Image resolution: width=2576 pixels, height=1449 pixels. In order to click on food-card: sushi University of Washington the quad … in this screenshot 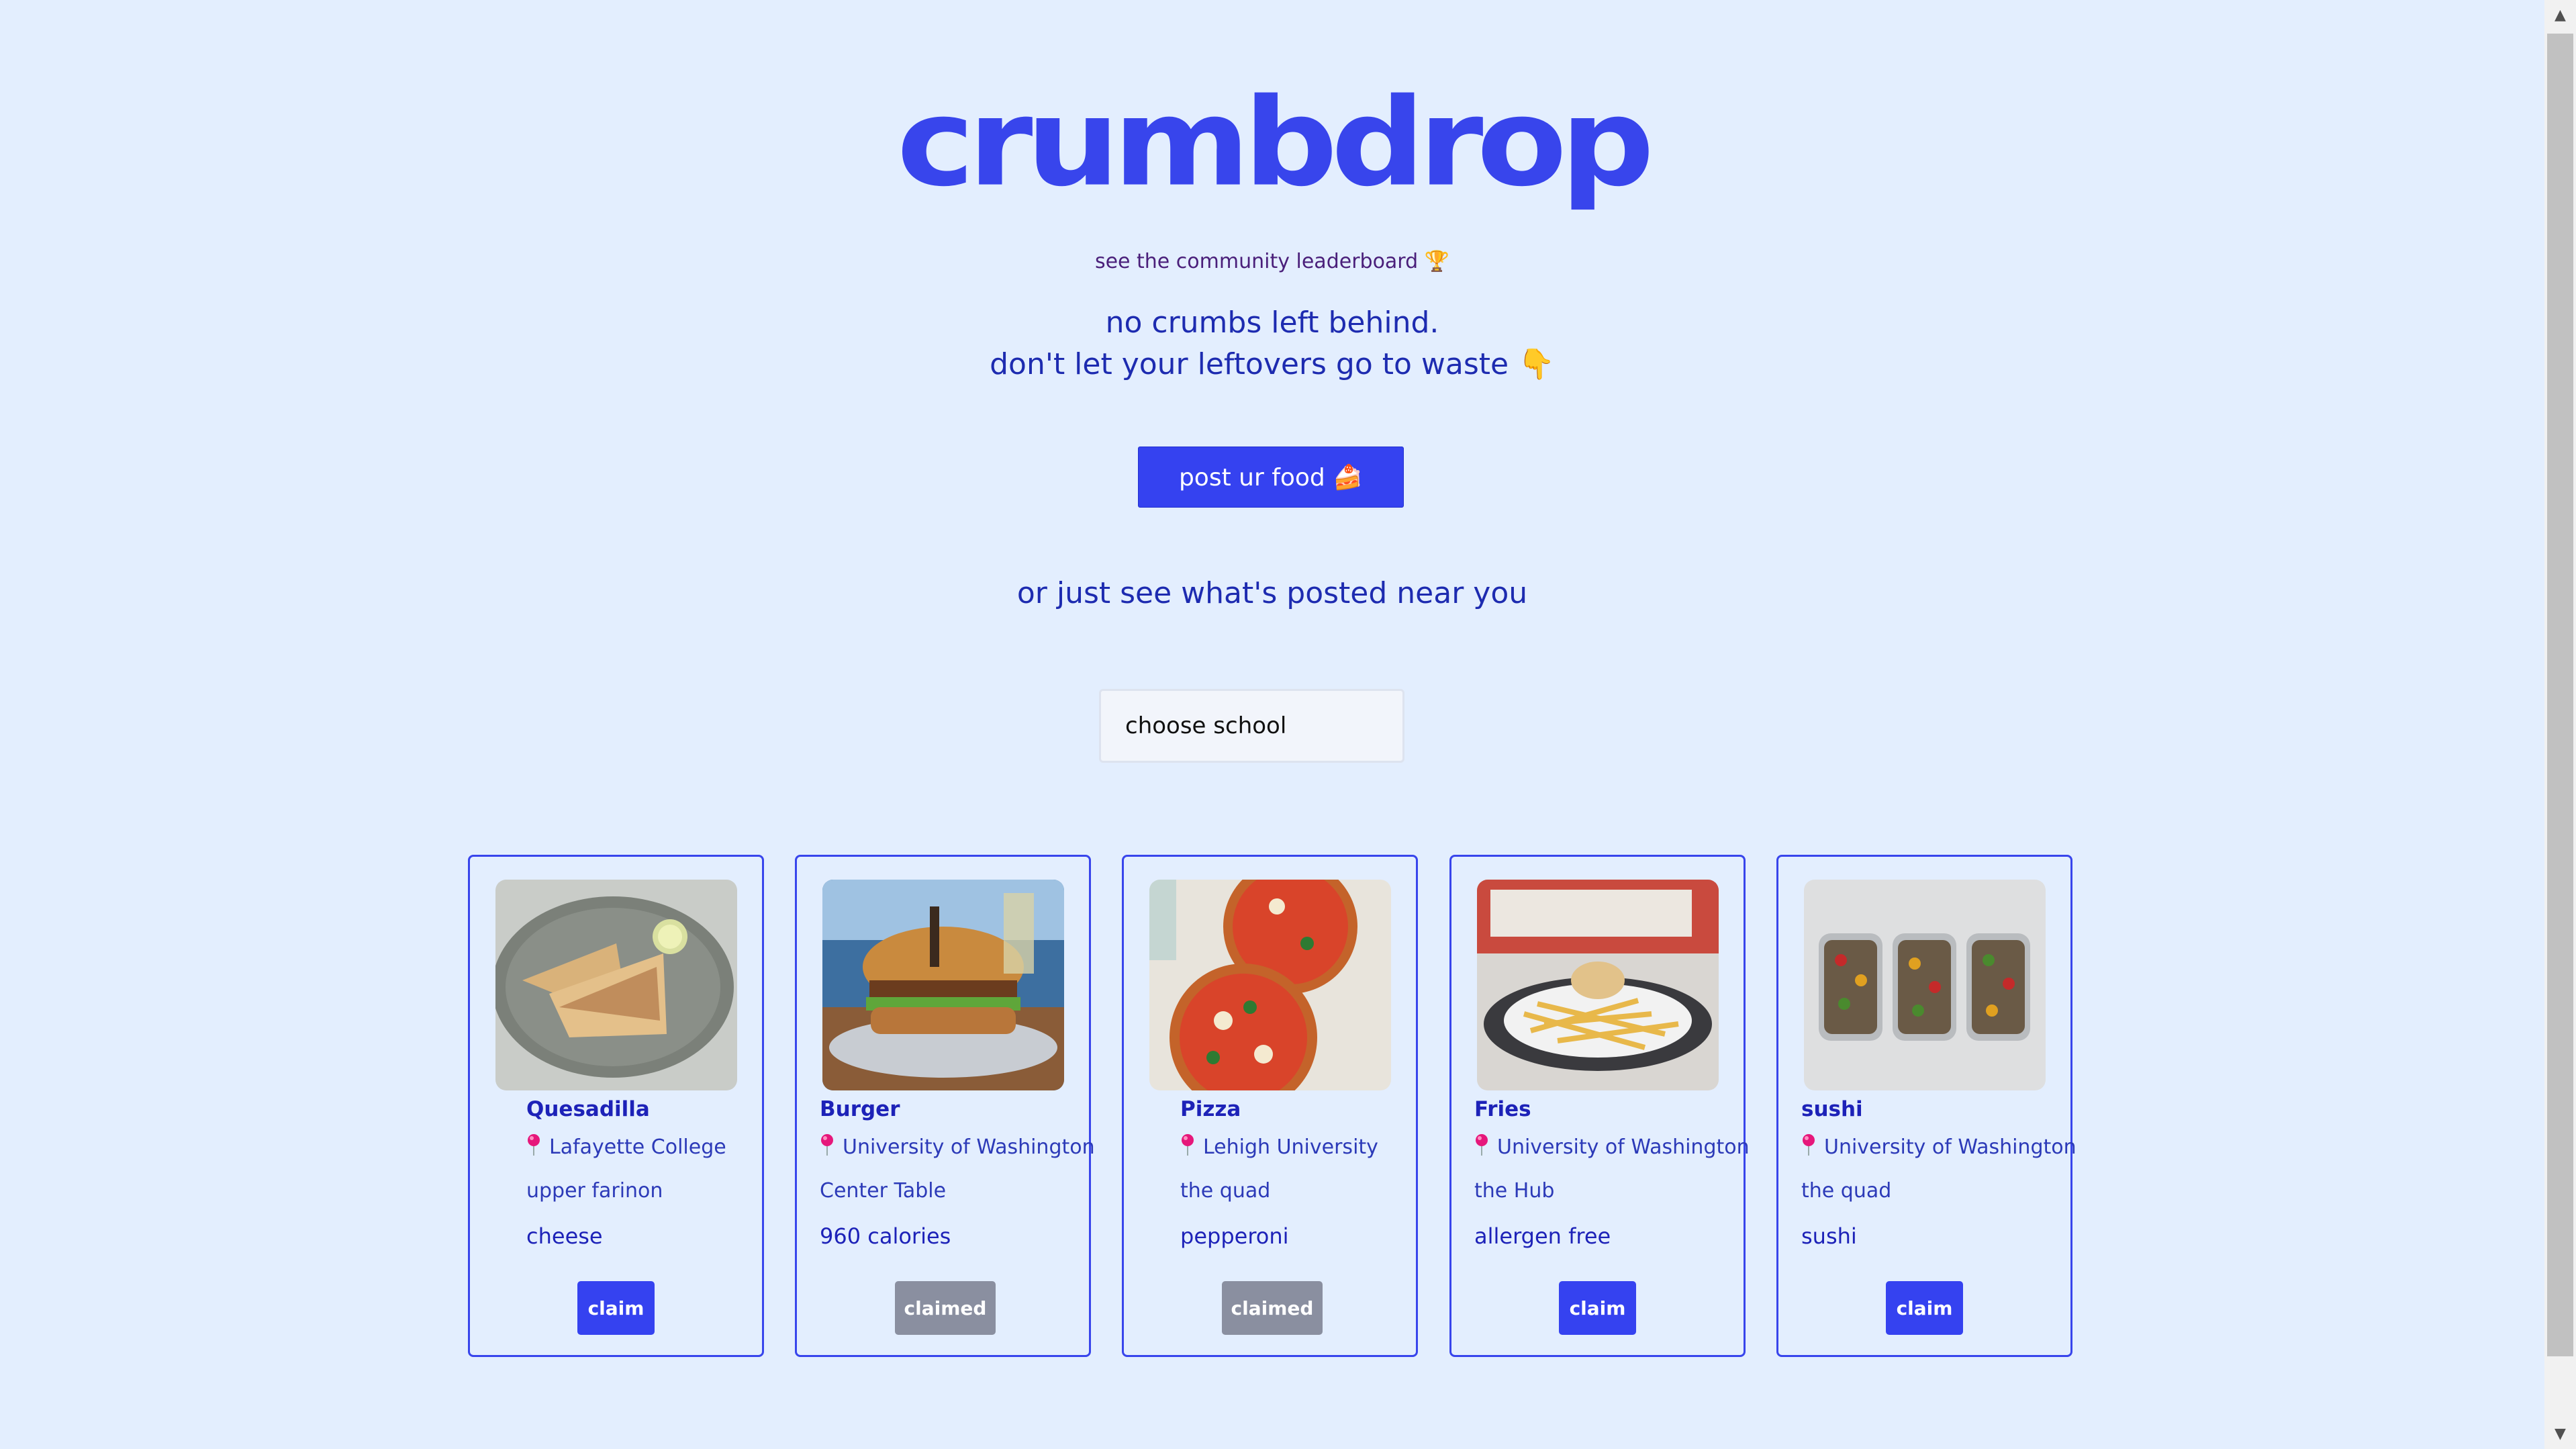, I will do `click(1926, 1106)`.